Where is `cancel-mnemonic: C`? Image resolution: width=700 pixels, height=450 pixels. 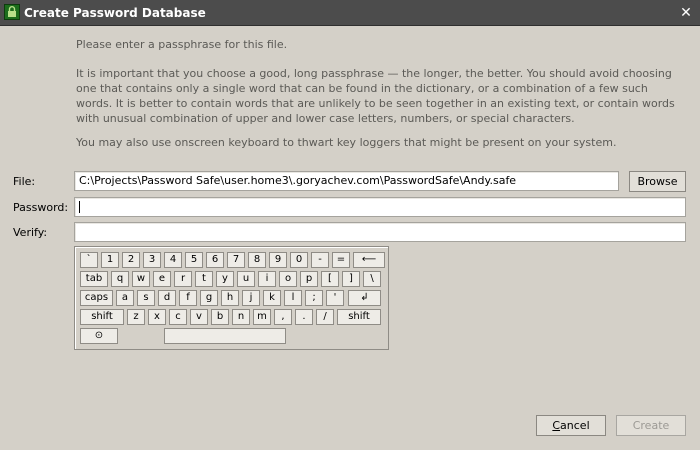
cancel-mnemonic: C is located at coordinates (556, 425).